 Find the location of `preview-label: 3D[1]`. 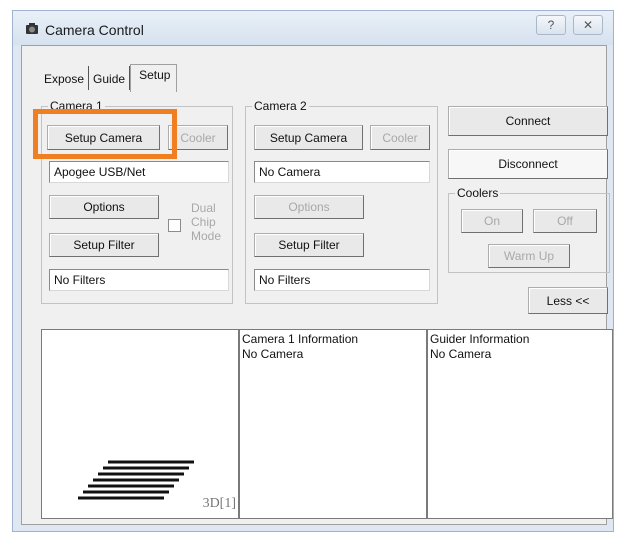

preview-label: 3D[1] is located at coordinates (219, 503).